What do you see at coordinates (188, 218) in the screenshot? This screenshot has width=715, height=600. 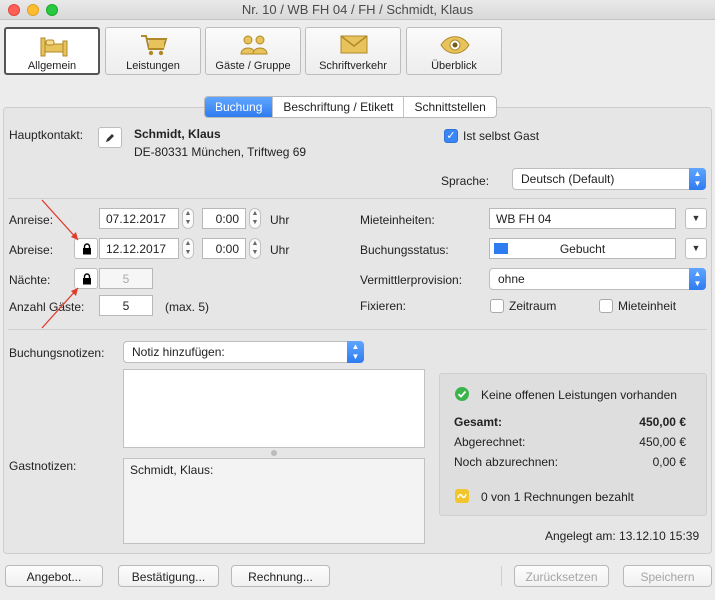 I see `arrival-date-stepper: ▲ ▼` at bounding box center [188, 218].